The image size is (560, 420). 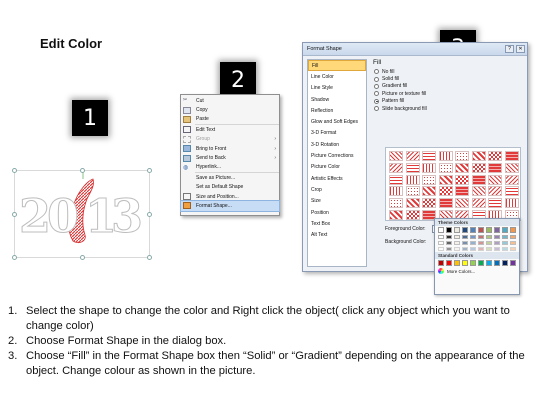 What do you see at coordinates (337, 167) in the screenshot?
I see `nav-item-picture-color: Picture Color` at bounding box center [337, 167].